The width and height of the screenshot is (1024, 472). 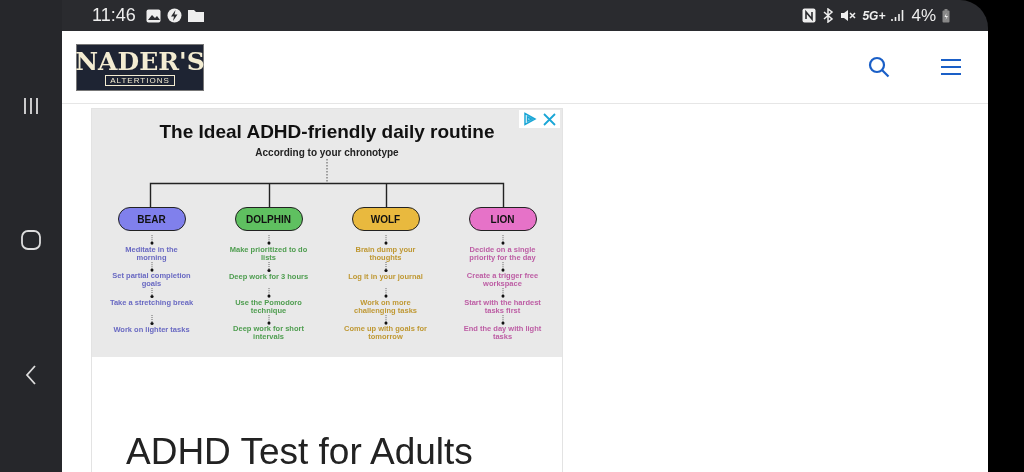 I want to click on site-logo: NADER'S ALTERTIONS, so click(x=140, y=67).